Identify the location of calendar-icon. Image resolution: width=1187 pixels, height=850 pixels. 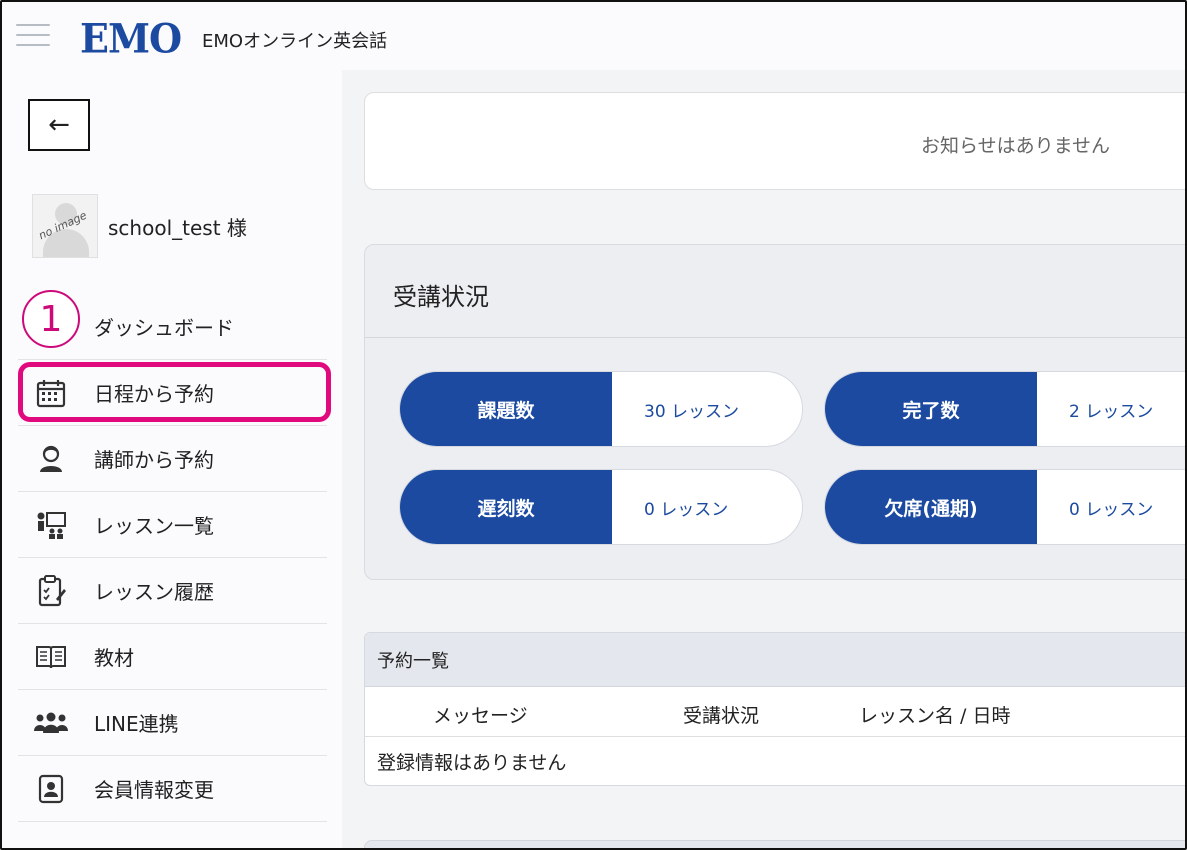
(51, 393).